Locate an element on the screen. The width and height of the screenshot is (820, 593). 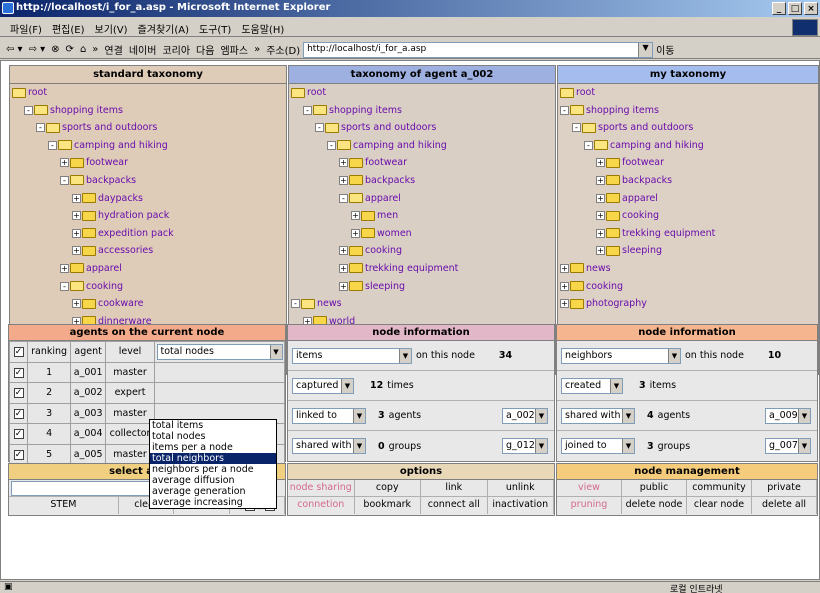
connect-all-button: connect all is located at coordinates (454, 505).